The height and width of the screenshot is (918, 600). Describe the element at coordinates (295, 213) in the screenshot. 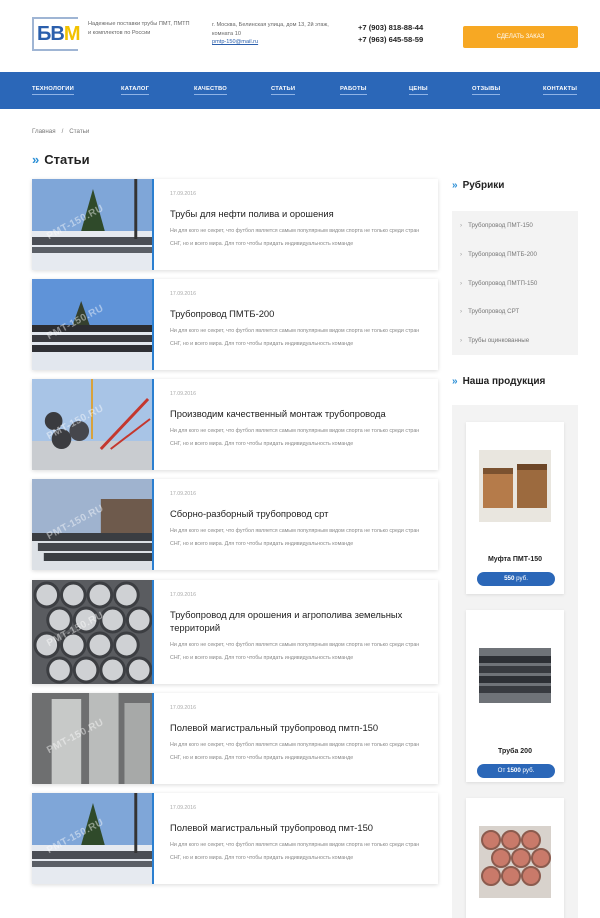

I see `article-title: Трубы для нефти полива и орошения` at that location.